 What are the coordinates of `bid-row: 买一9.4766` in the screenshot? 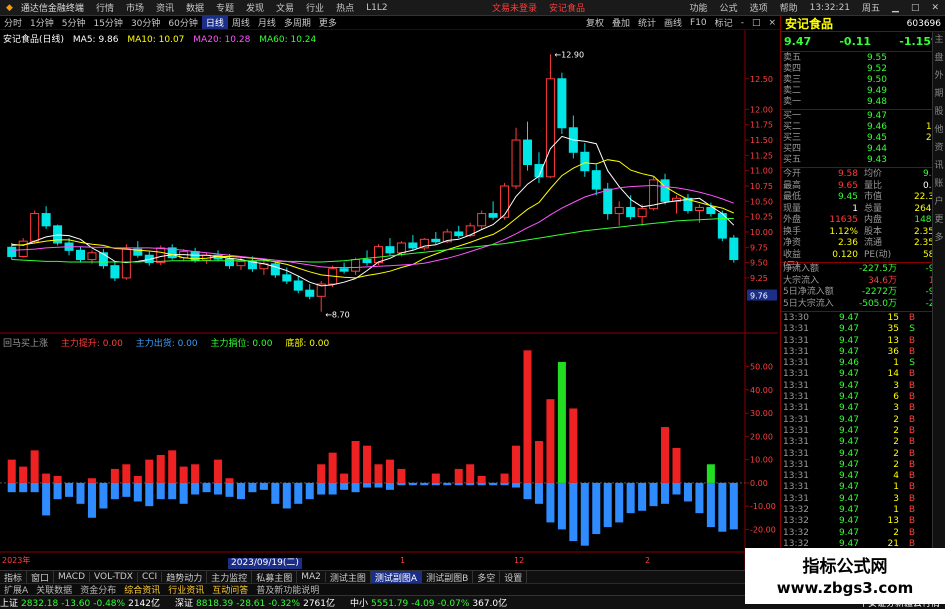 It's located at (863, 116).